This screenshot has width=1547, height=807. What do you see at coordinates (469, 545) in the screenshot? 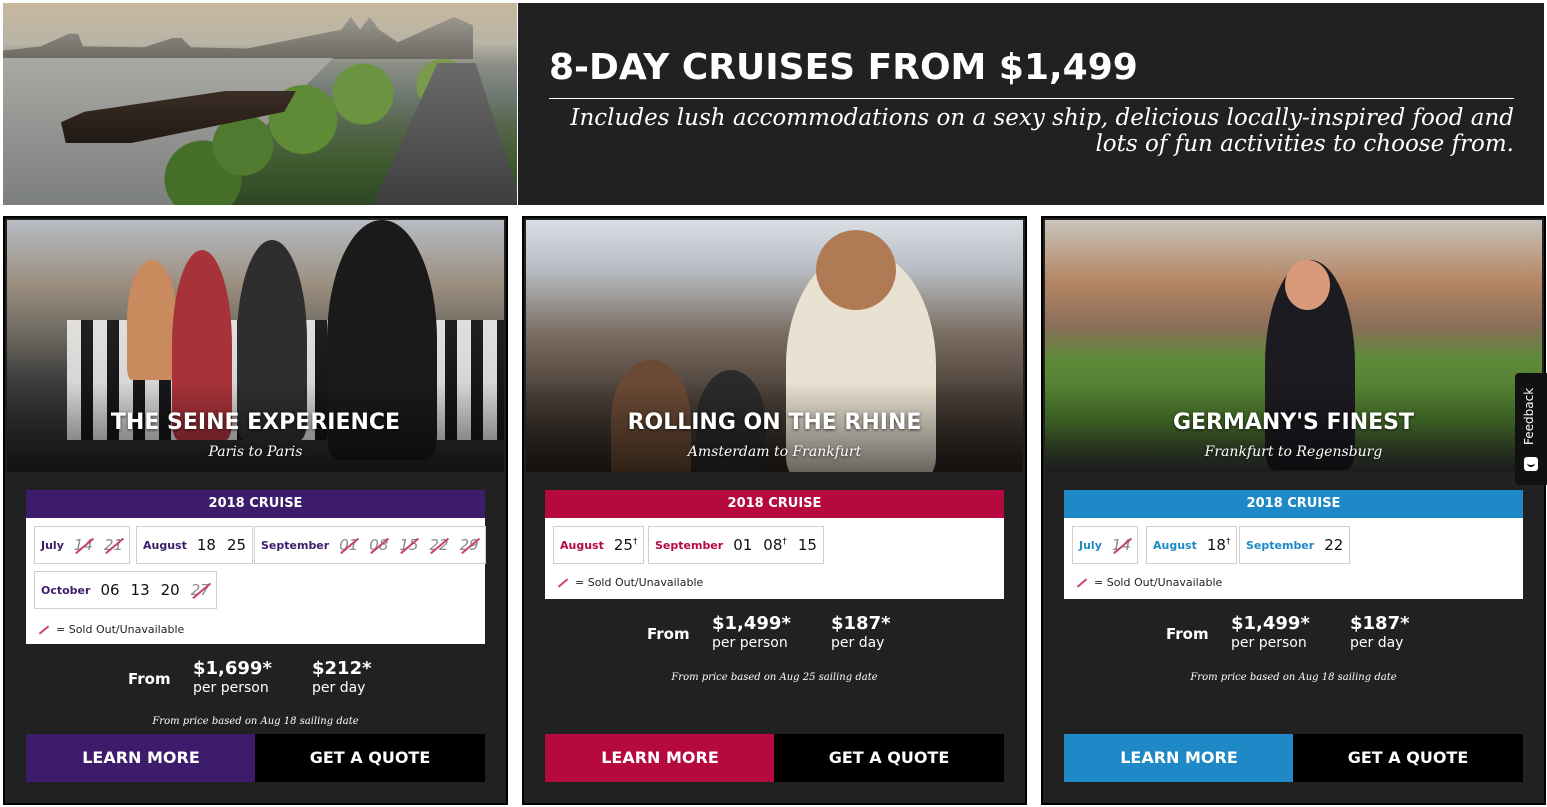
I see `date-sold-out: 29` at bounding box center [469, 545].